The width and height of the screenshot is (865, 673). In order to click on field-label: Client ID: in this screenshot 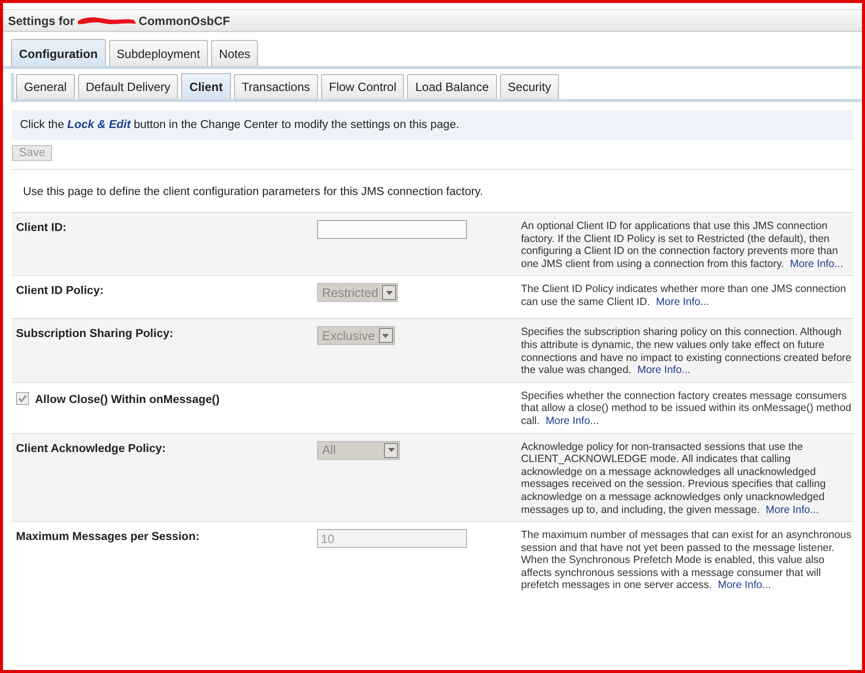, I will do `click(42, 228)`.